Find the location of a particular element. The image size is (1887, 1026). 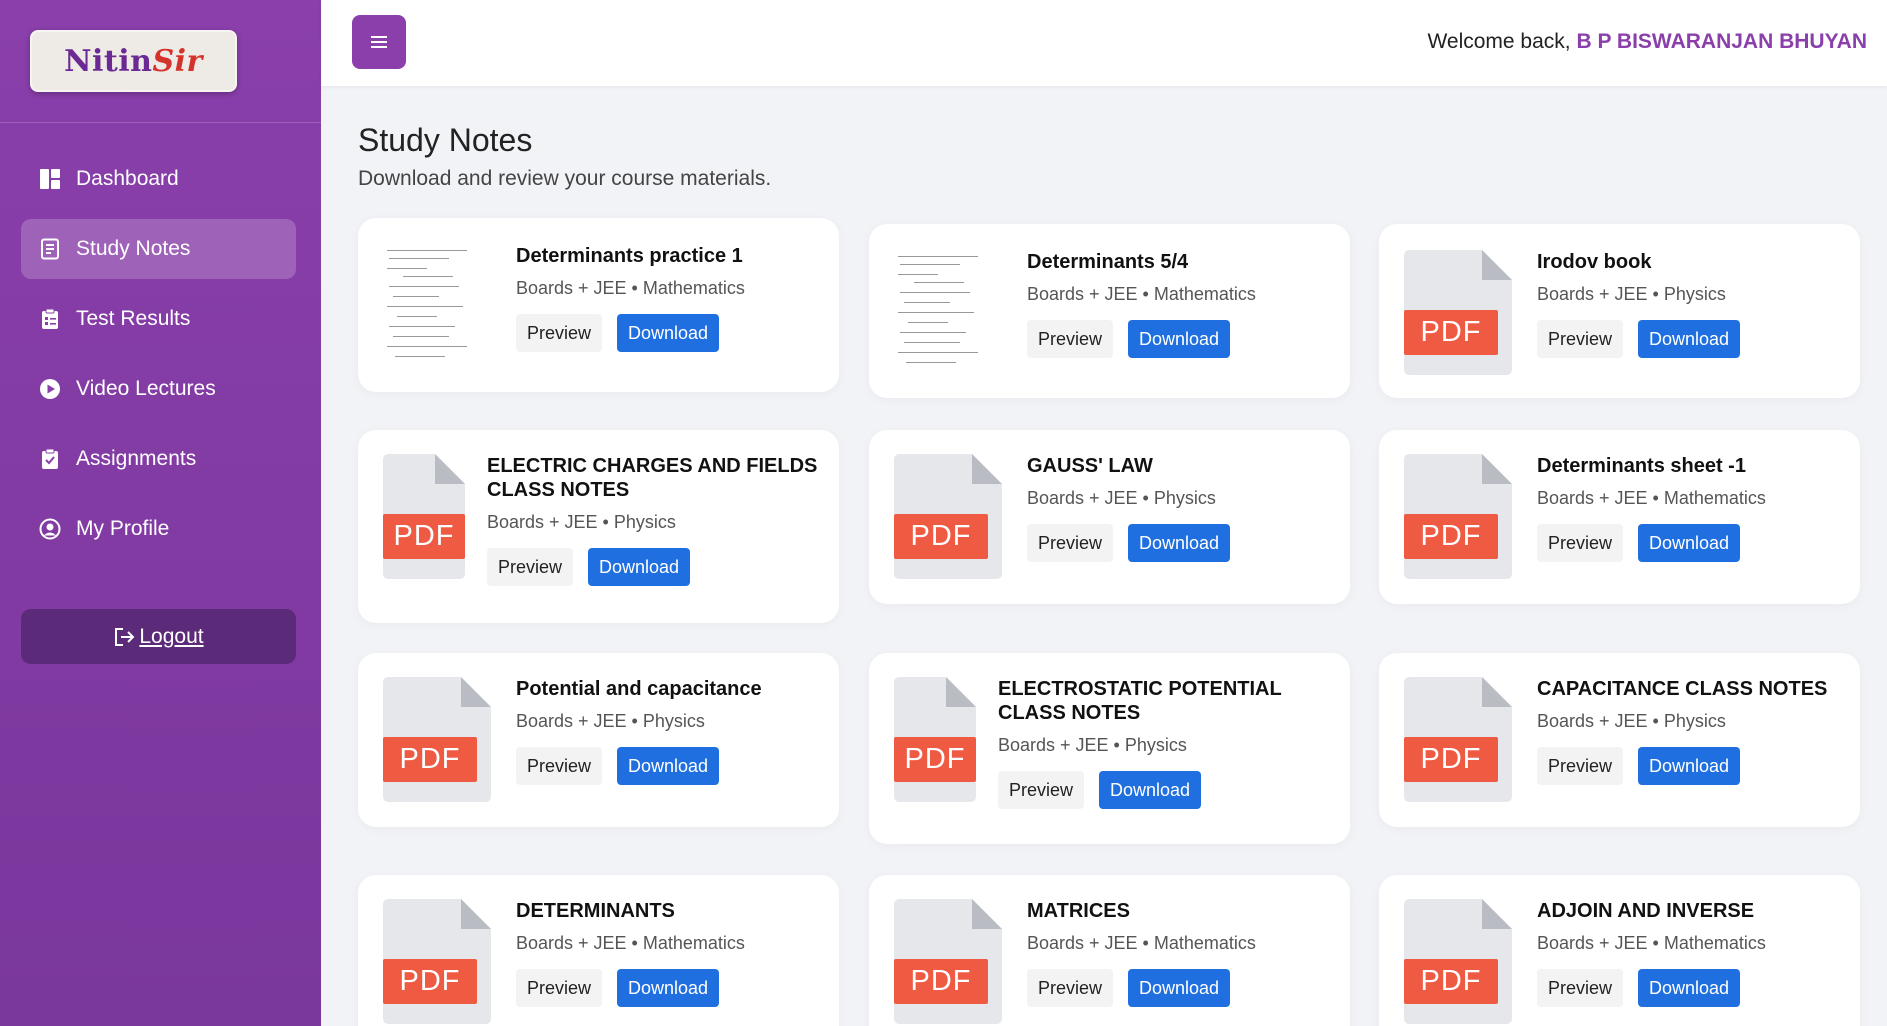

sidebar-item-dashboard: Dashboard is located at coordinates (158, 179).